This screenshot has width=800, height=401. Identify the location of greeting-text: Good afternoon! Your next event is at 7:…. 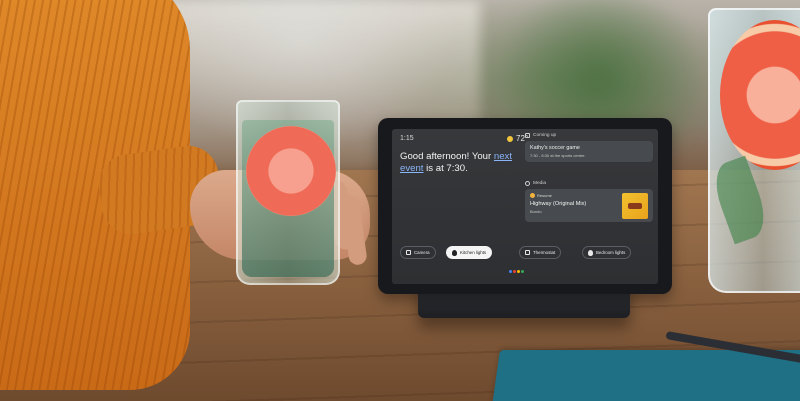
(460, 162).